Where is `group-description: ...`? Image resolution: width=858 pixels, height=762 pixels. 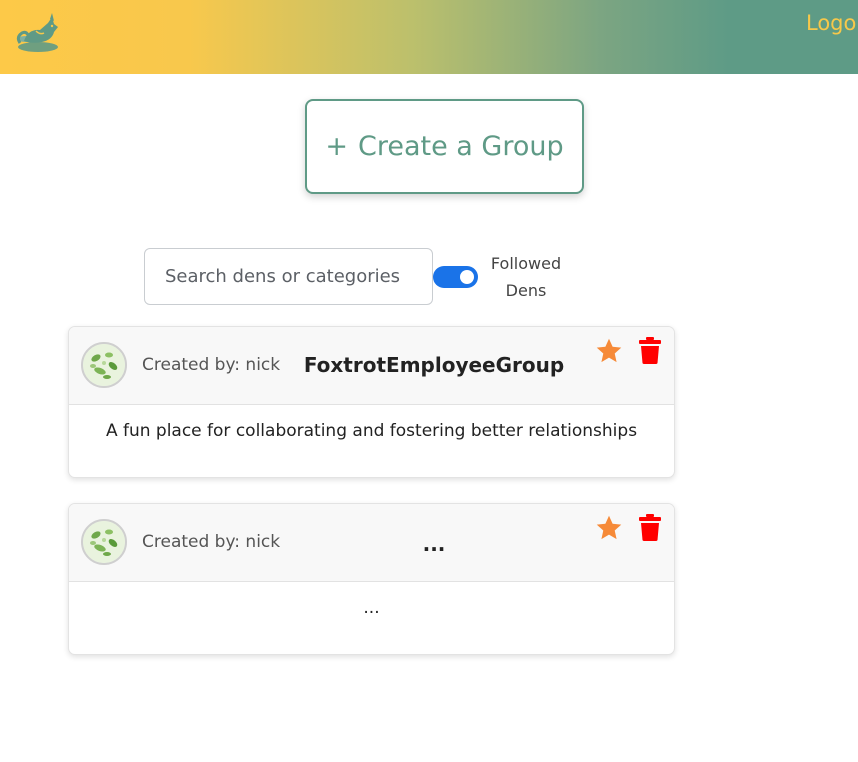
group-description: ... is located at coordinates (371, 608).